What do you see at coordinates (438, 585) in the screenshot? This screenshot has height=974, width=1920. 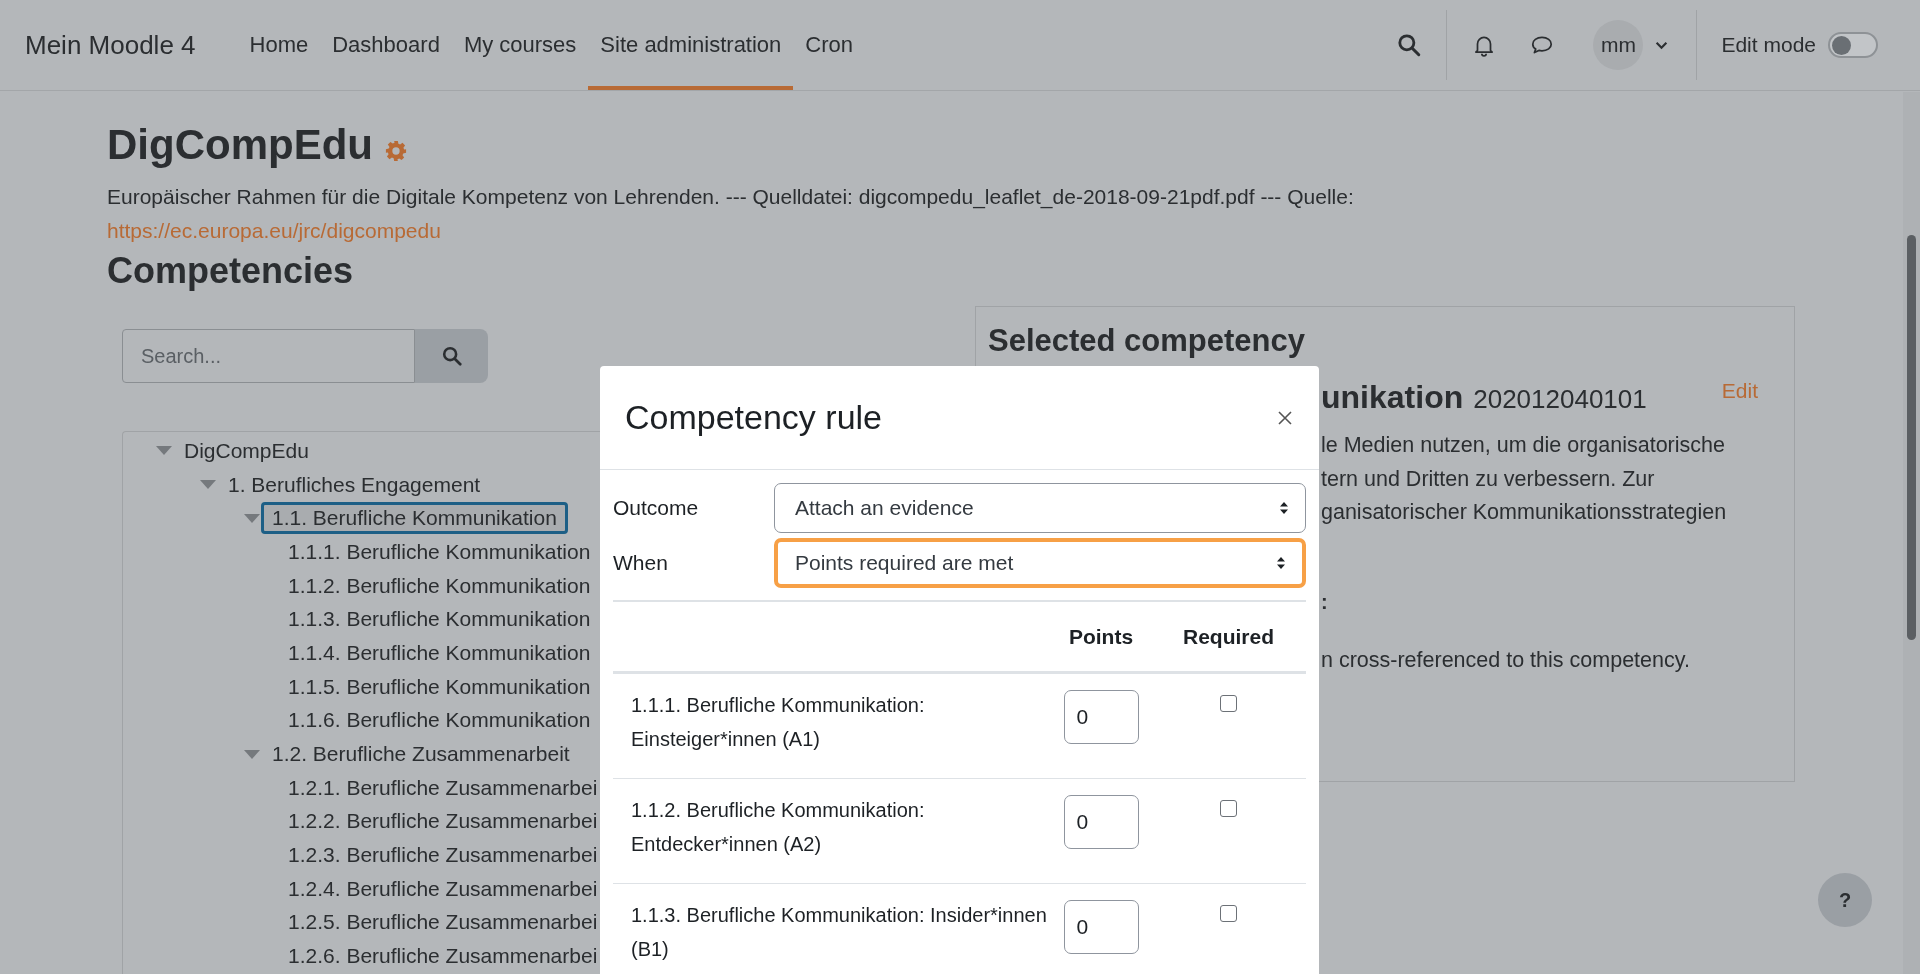 I see `tree-item: 1.1.2. Berufliche Kommunikation` at bounding box center [438, 585].